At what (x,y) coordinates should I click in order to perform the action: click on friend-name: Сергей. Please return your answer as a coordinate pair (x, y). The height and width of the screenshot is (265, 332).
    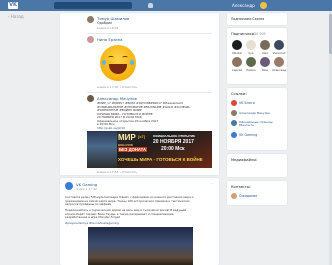
    Looking at the image, I should click on (237, 70).